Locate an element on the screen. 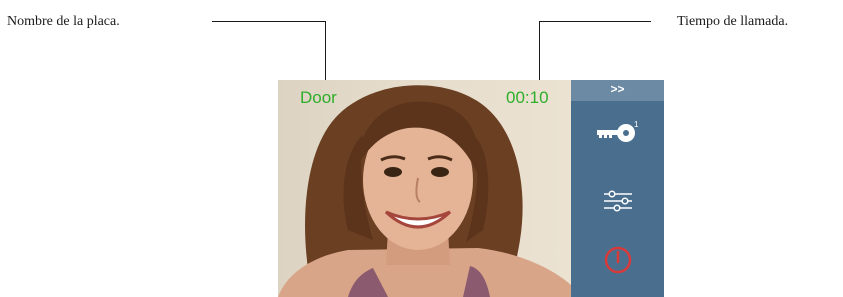  call-timer-label: 00:10 is located at coordinates (527, 97).